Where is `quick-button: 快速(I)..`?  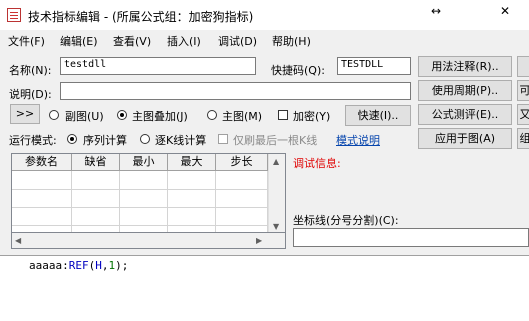
quick-button: 快速(I).. is located at coordinates (378, 115).